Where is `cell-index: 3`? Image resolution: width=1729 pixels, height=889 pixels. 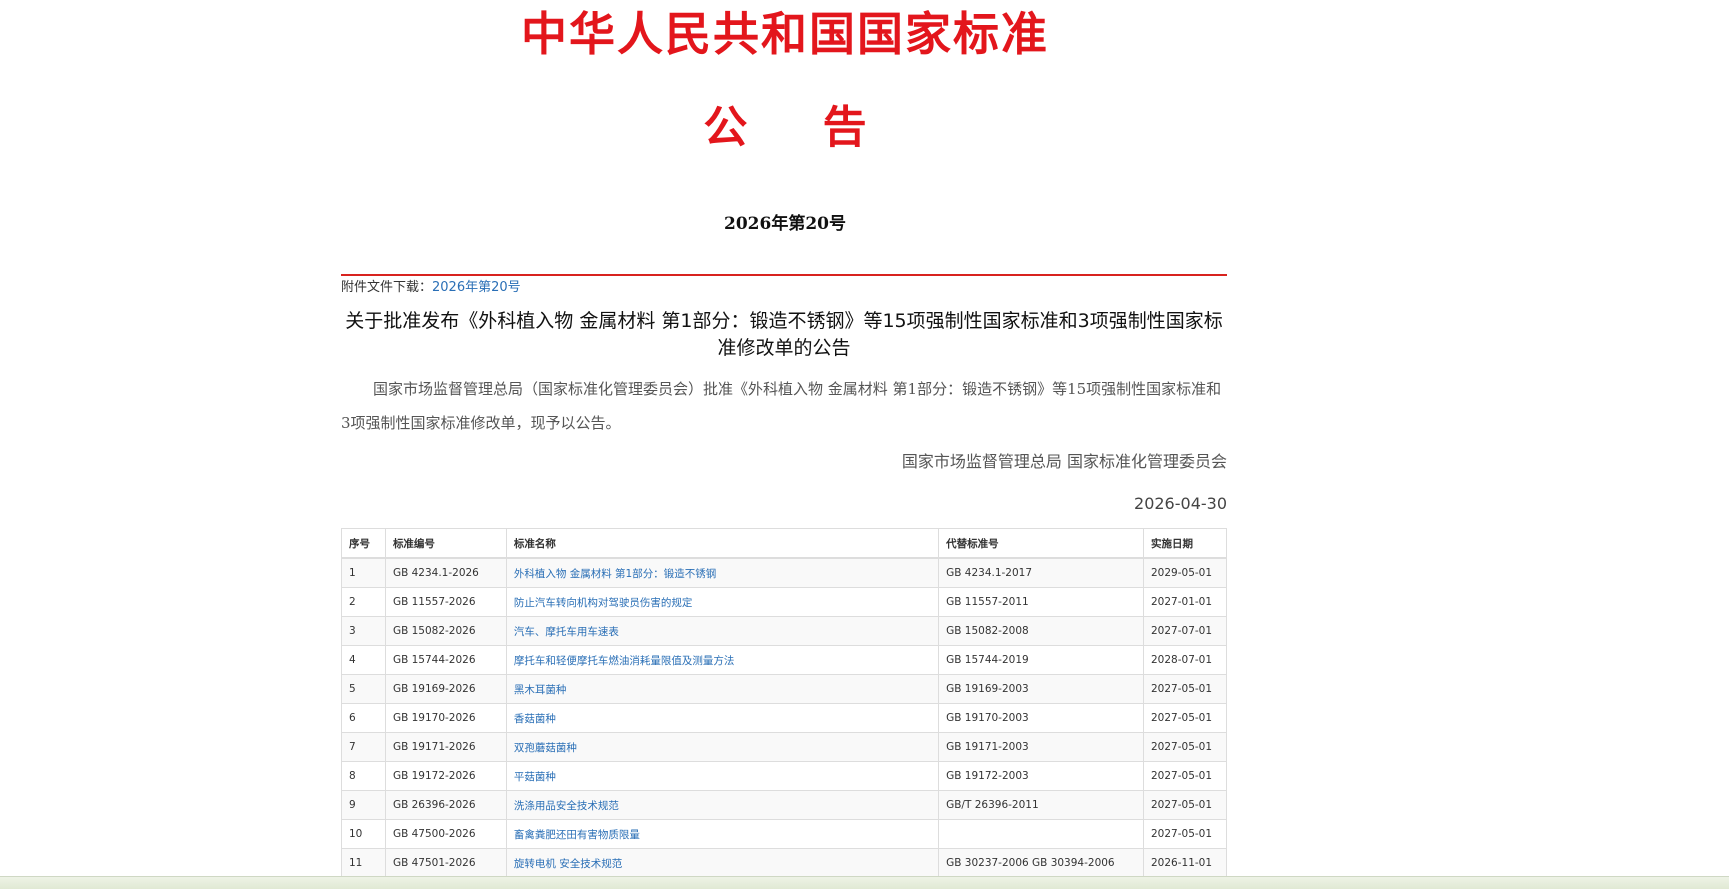
cell-index: 3 is located at coordinates (363, 631).